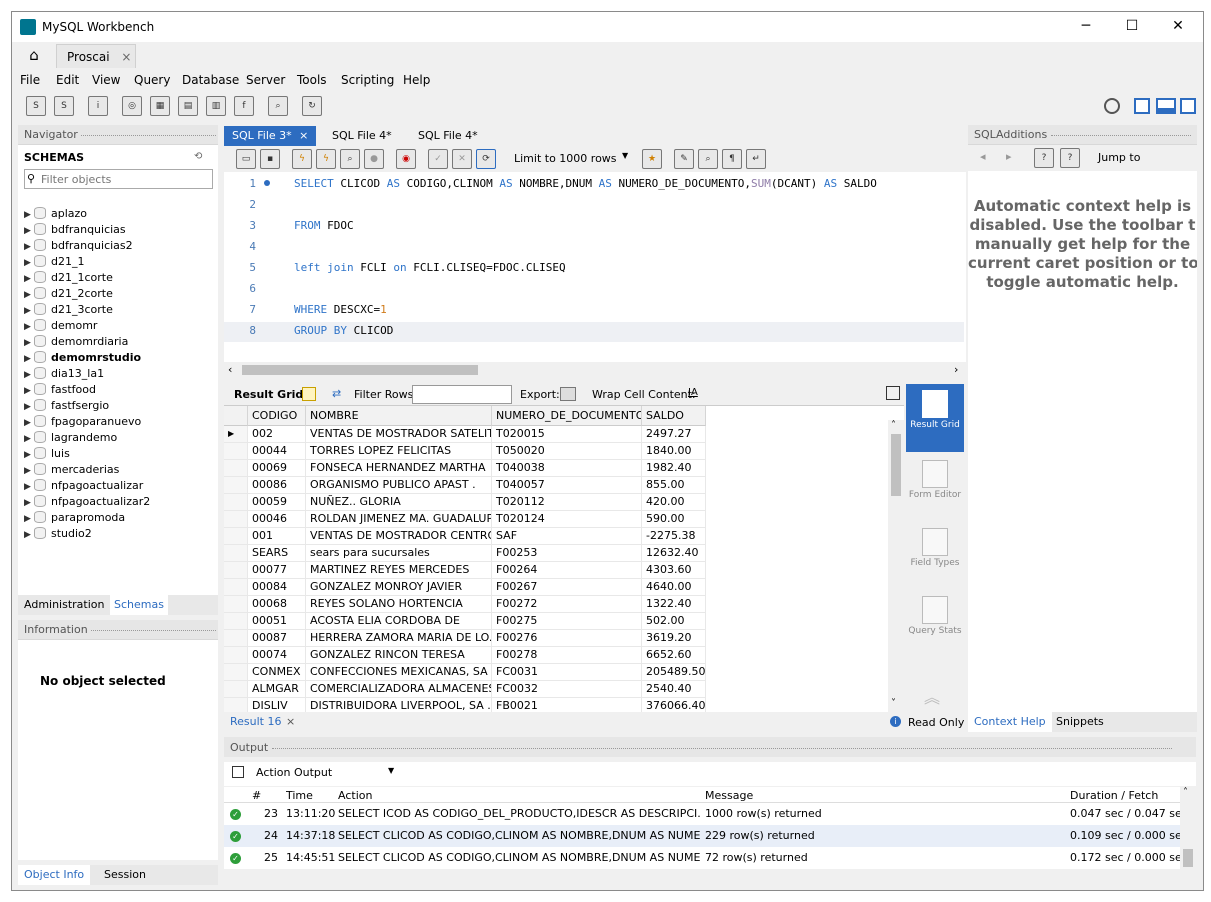 The image size is (1211, 902). Describe the element at coordinates (277, 587) in the screenshot. I see `grid-cell: 00084` at that location.